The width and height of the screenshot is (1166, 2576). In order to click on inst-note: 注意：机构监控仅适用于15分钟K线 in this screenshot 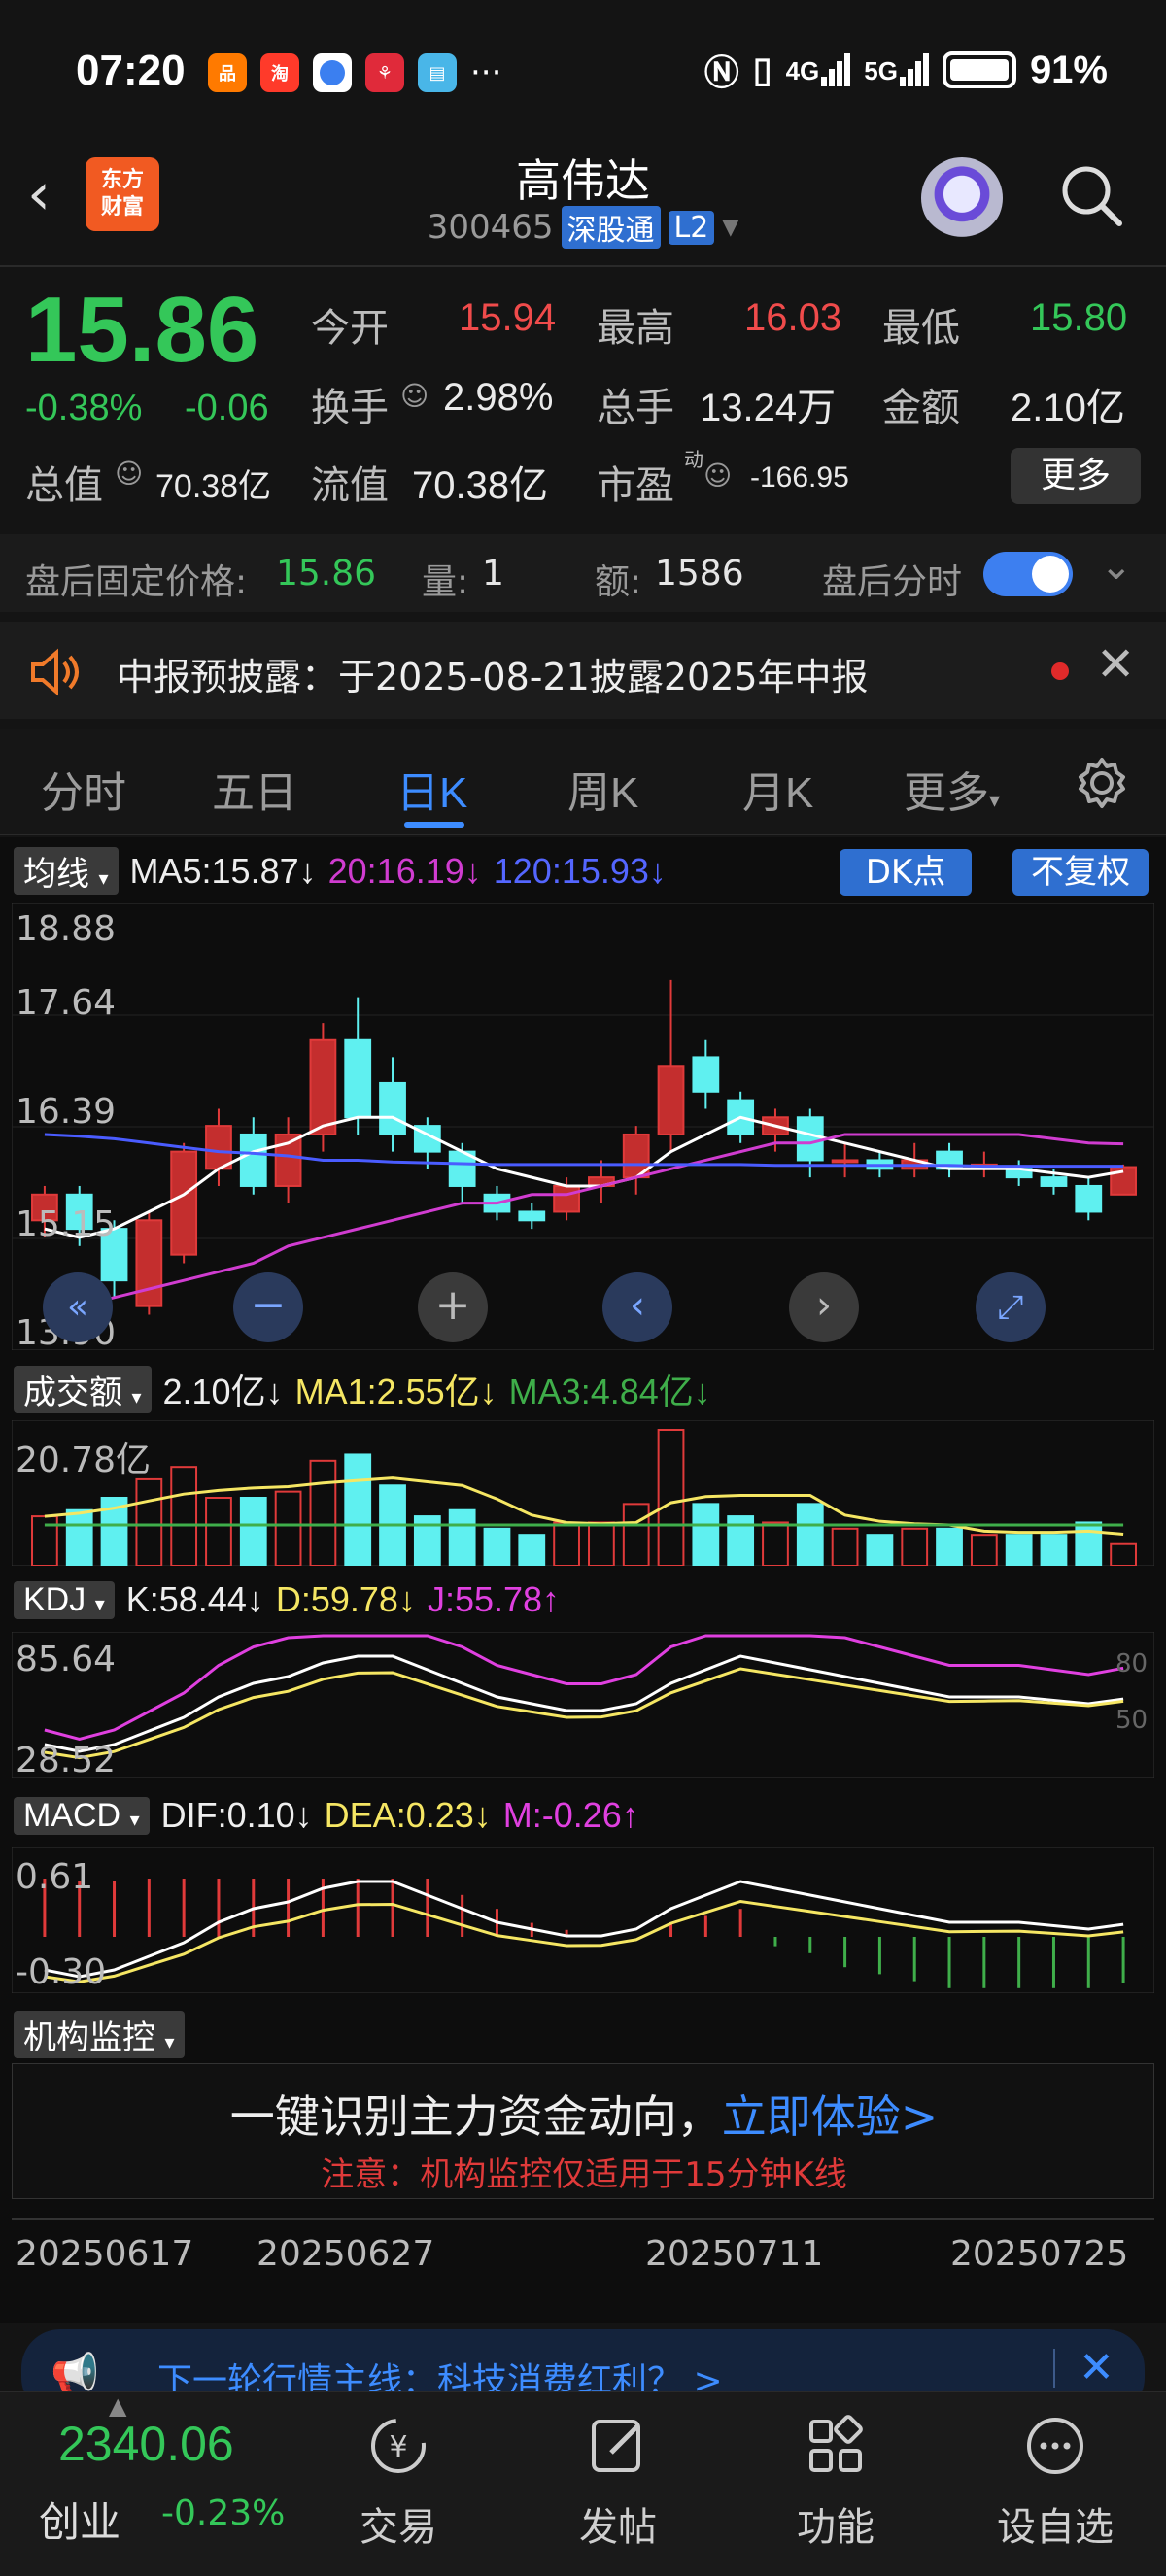, I will do `click(584, 2174)`.